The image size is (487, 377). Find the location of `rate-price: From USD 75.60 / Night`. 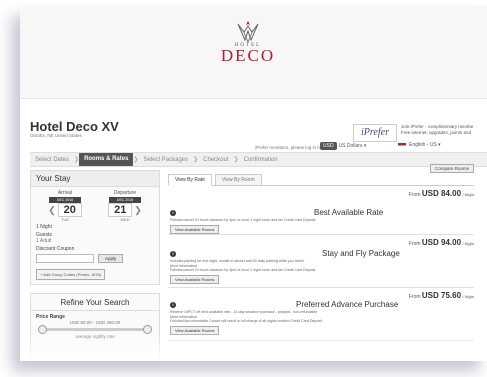

rate-price: From USD 75.60 / Night is located at coordinates (441, 295).